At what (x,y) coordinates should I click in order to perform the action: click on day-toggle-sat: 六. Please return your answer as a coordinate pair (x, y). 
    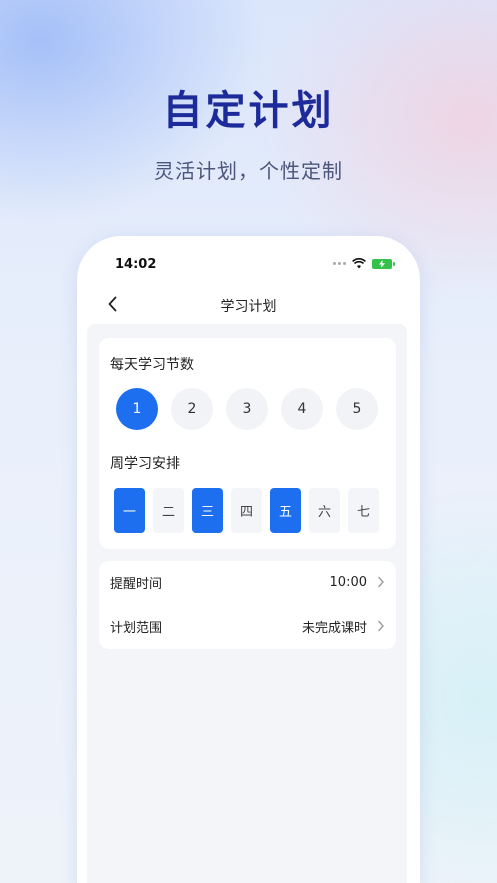
    Looking at the image, I should click on (324, 510).